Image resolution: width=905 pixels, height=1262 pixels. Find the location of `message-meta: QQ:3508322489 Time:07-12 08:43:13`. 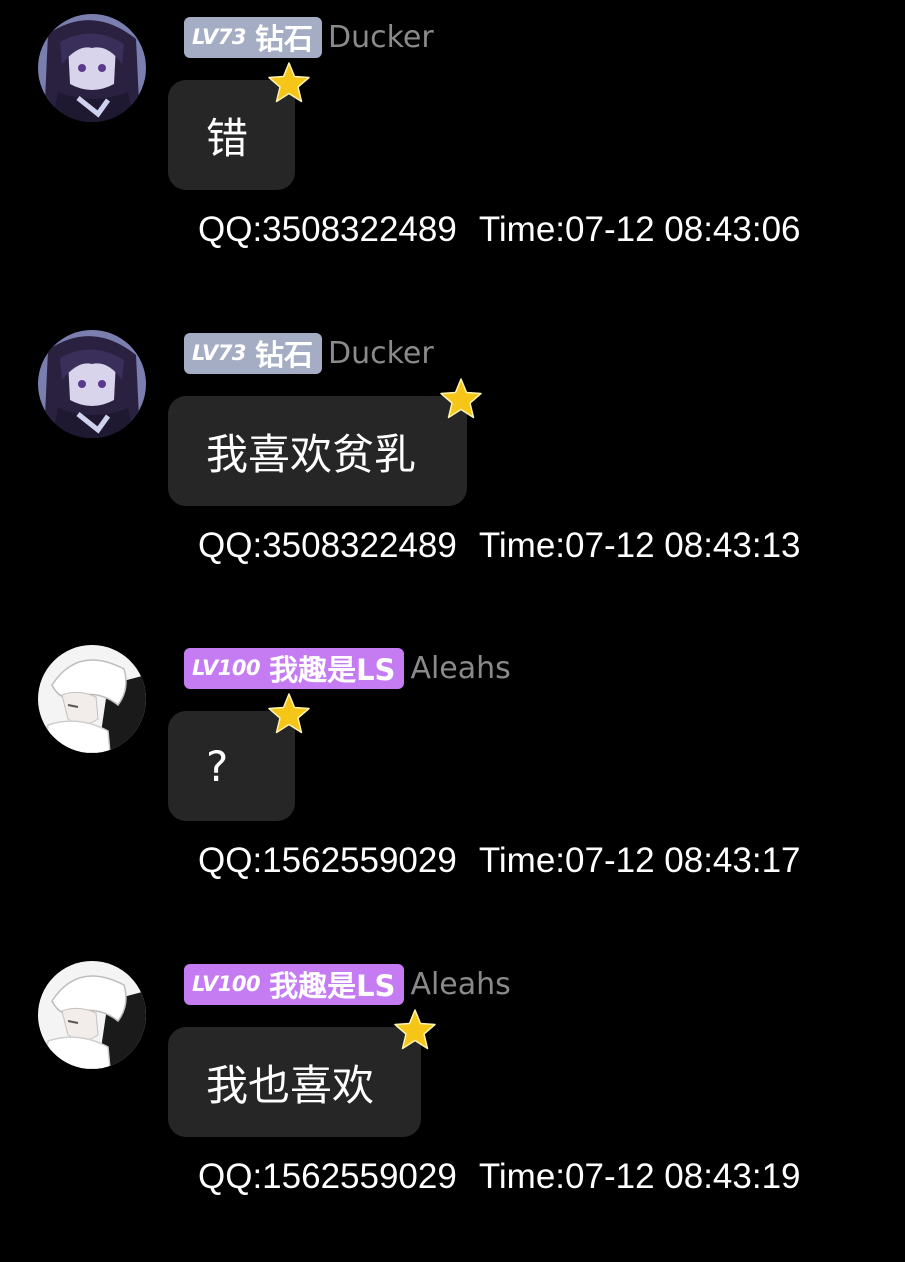

message-meta: QQ:3508322489 Time:07-12 08:43:13 is located at coordinates (499, 546).